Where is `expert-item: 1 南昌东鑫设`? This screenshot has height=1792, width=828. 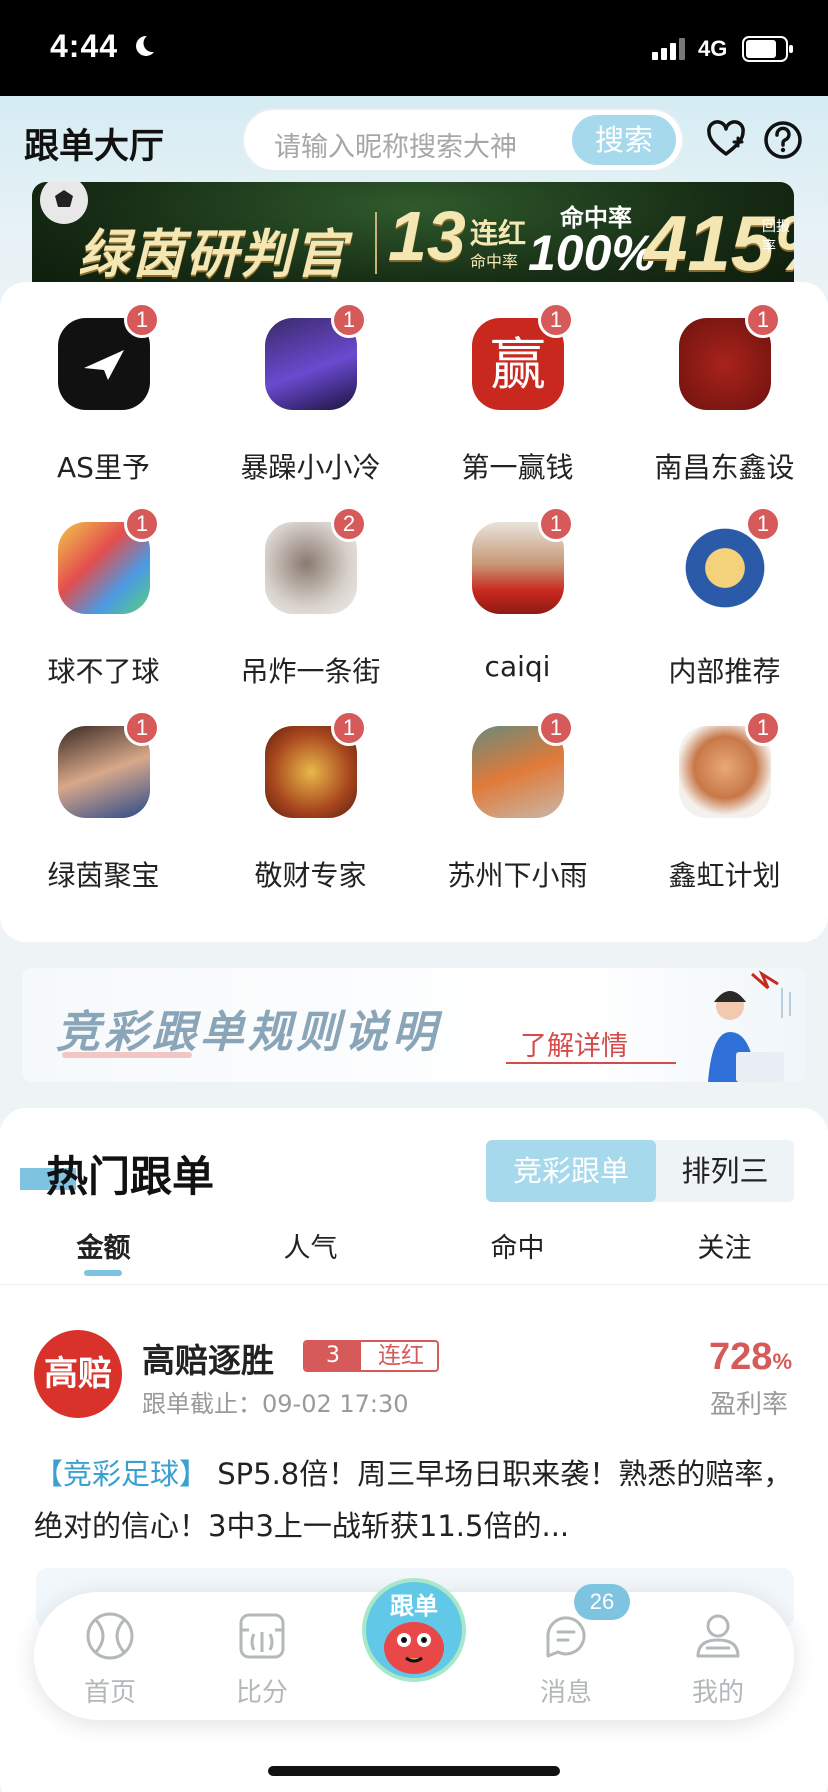 expert-item: 1 南昌东鑫设 is located at coordinates (724, 383).